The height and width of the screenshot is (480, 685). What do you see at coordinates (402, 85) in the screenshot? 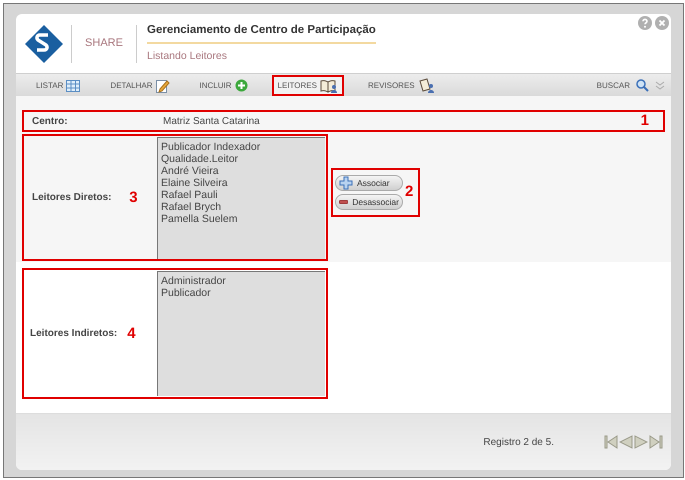
I see `tab: REVISORES` at bounding box center [402, 85].